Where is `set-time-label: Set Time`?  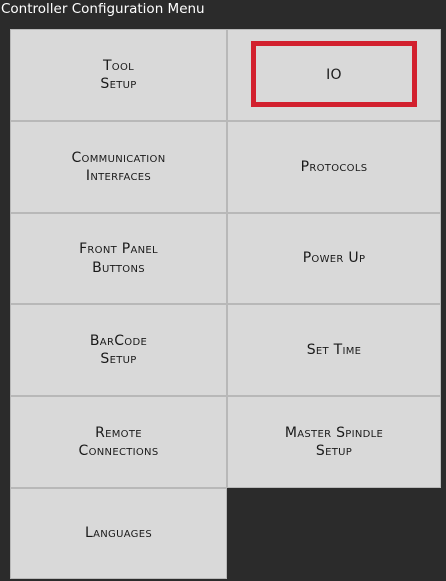 set-time-label: Set Time is located at coordinates (334, 349).